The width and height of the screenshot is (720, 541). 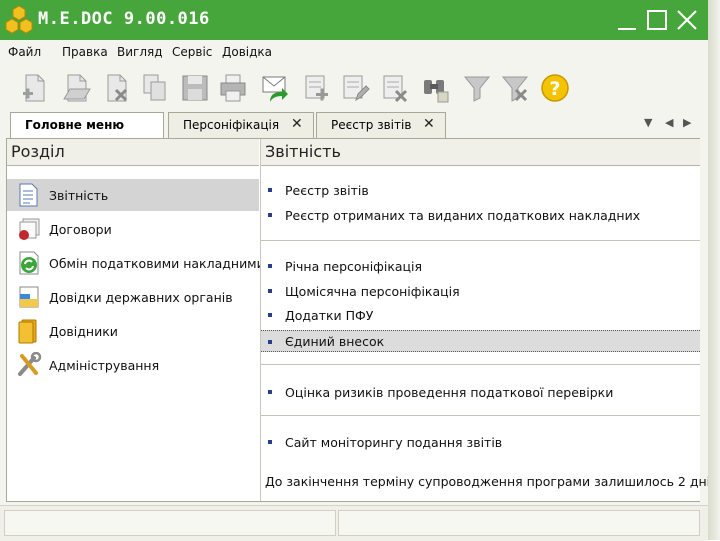 What do you see at coordinates (480, 190) in the screenshot?
I see `report-link-registry: Реєстр звітів` at bounding box center [480, 190].